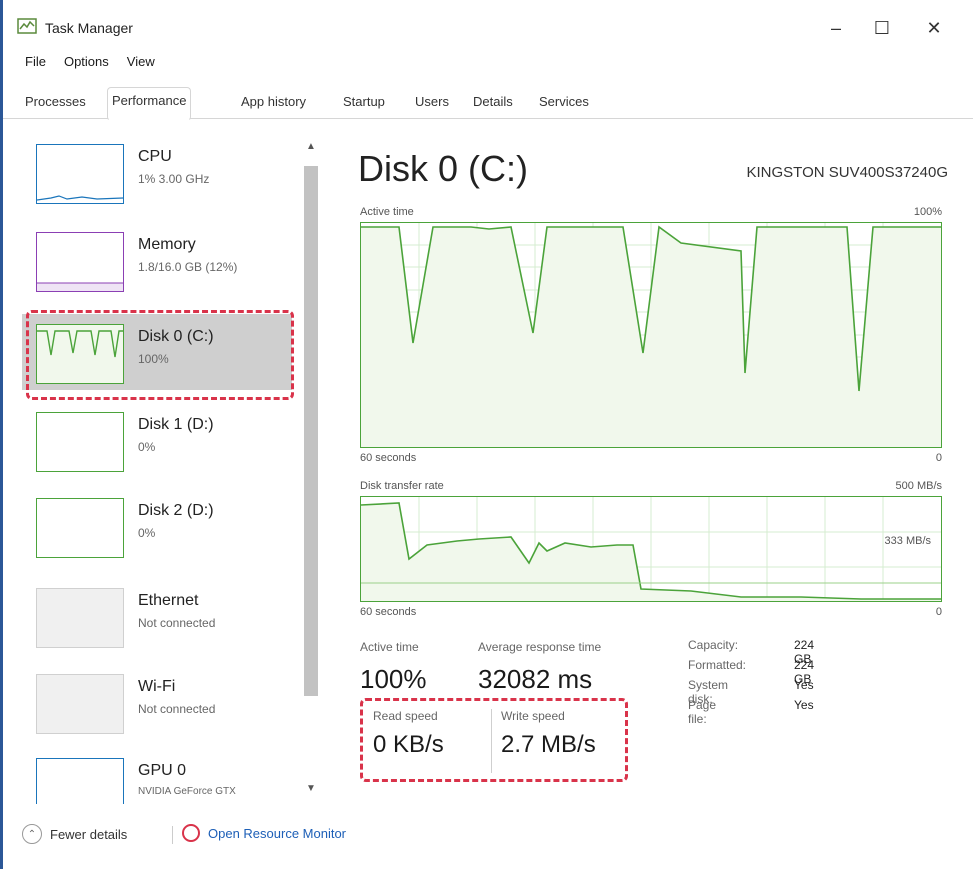  Describe the element at coordinates (153, 359) in the screenshot. I see `sidebar-item-sub: 100%` at that location.